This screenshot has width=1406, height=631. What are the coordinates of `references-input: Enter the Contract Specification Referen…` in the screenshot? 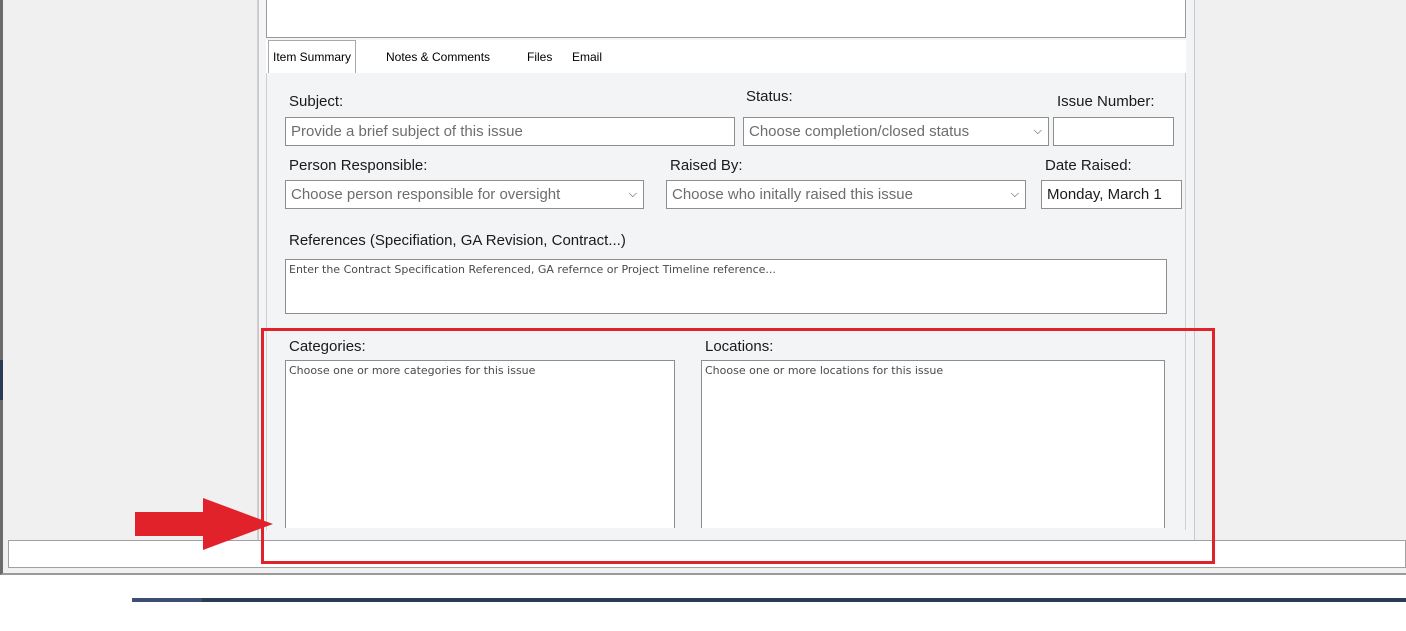 It's located at (726, 286).